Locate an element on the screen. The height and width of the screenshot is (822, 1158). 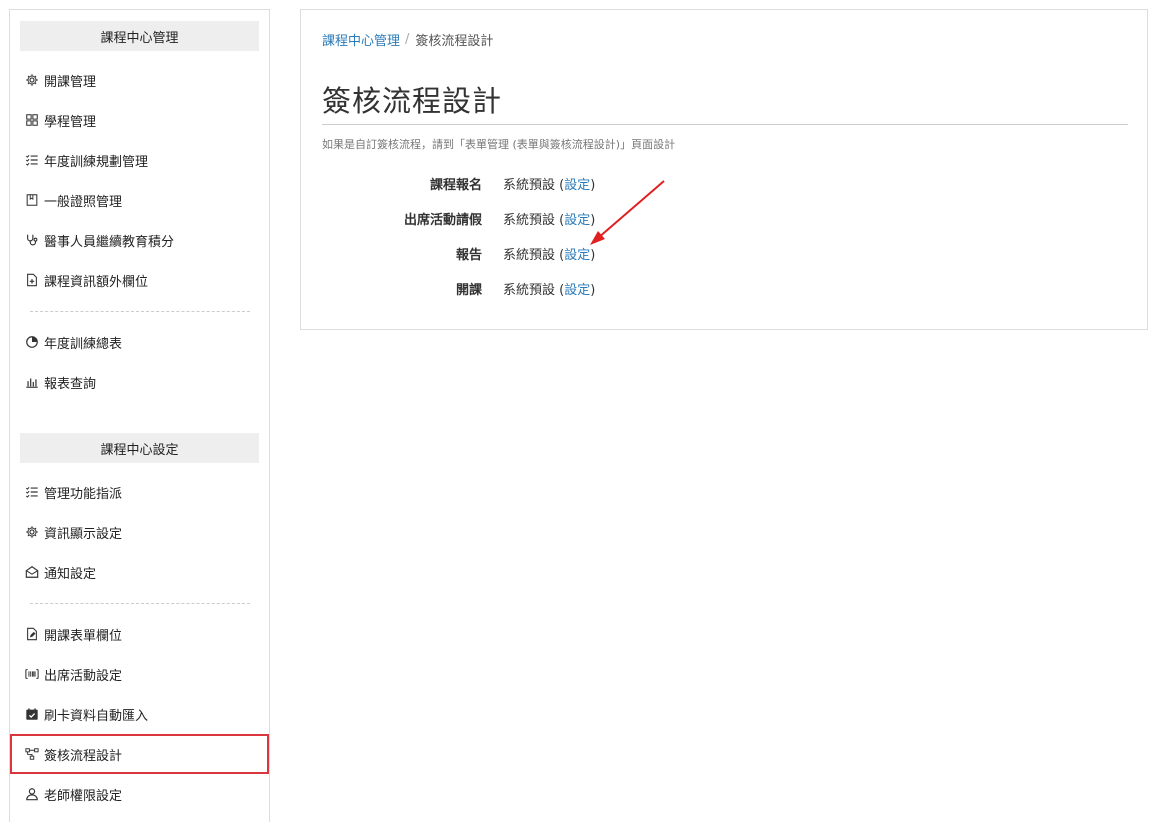
calendar-check-icon is located at coordinates (32, 714).